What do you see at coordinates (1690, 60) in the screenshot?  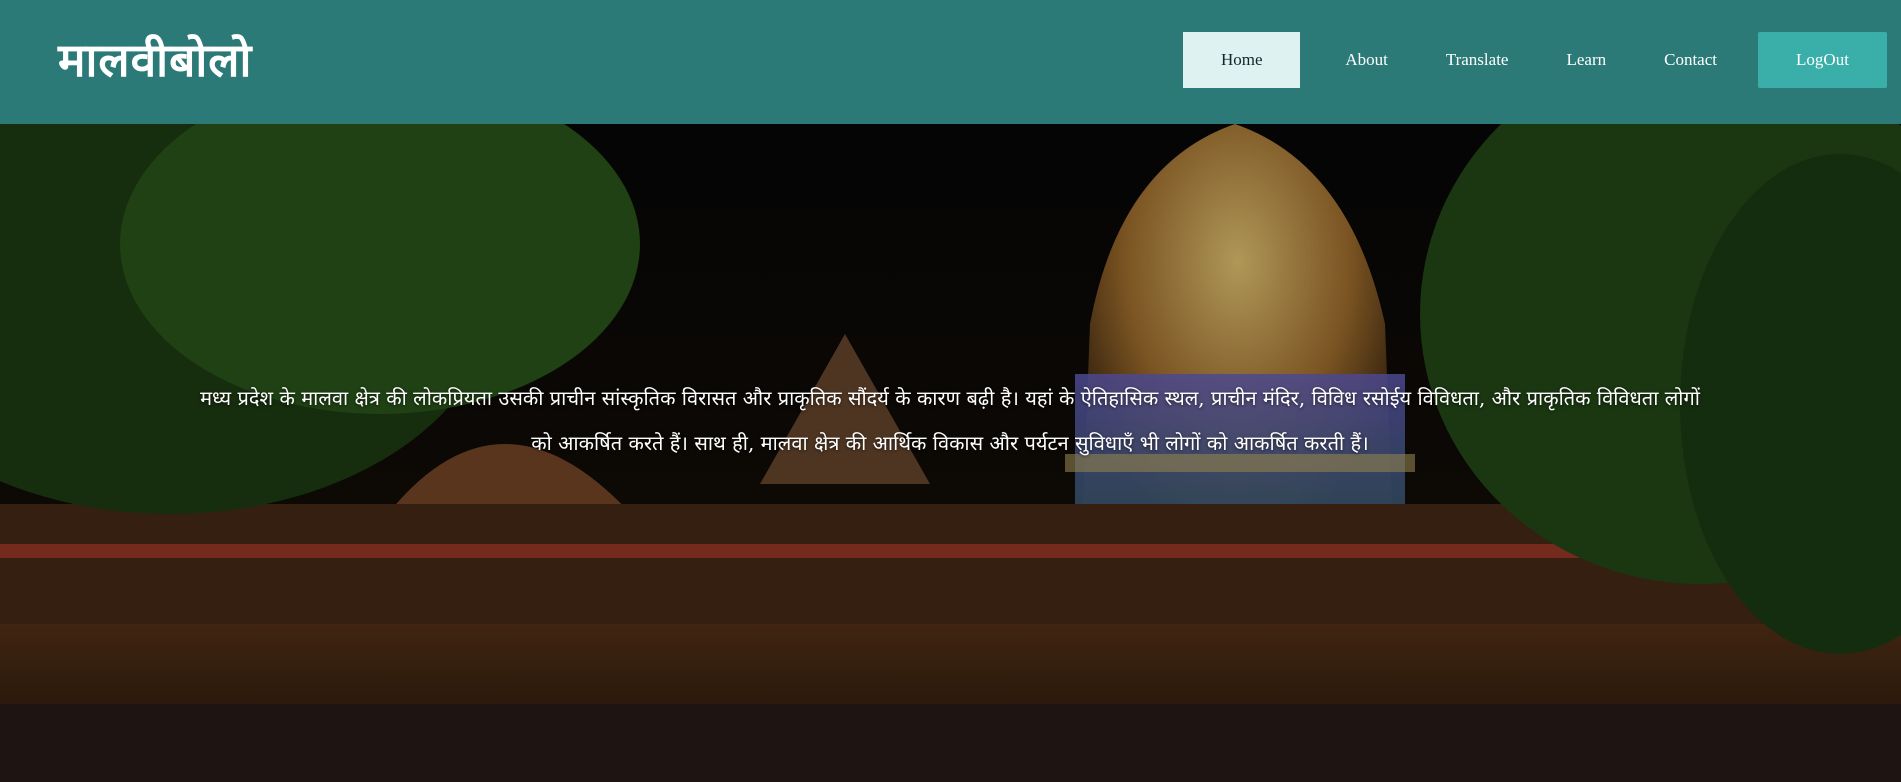 I see `nav-contact-link: Contact` at bounding box center [1690, 60].